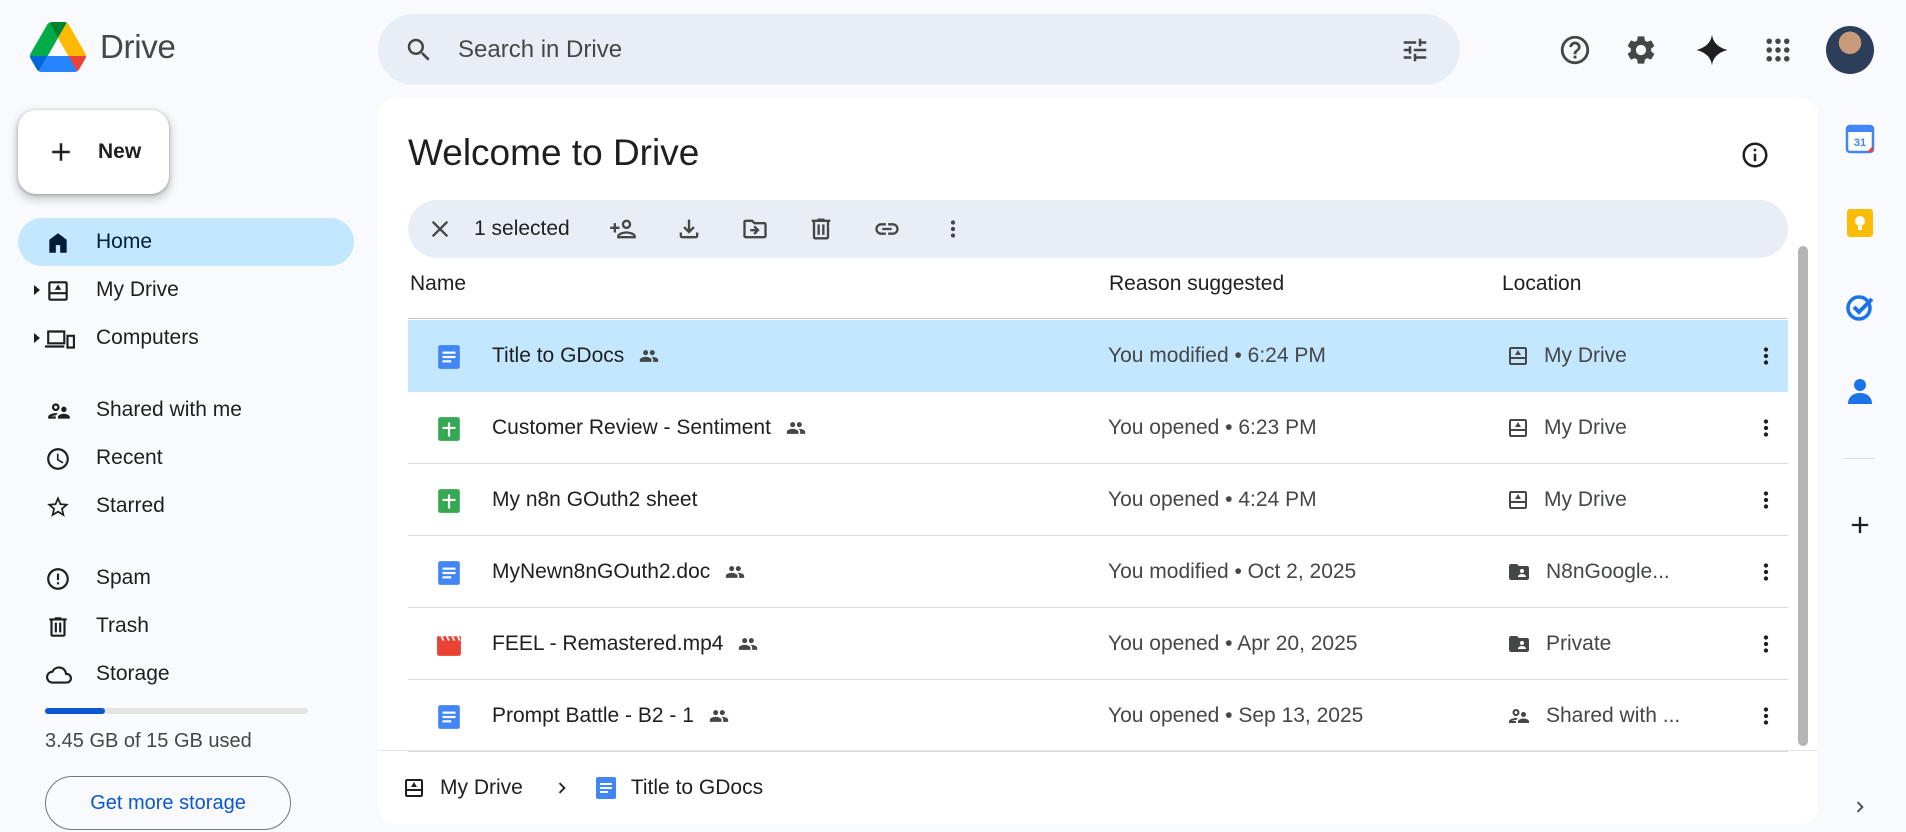 This screenshot has width=1906, height=832. I want to click on reason-suggested: You opened • Sep 13, 2025, so click(1236, 715).